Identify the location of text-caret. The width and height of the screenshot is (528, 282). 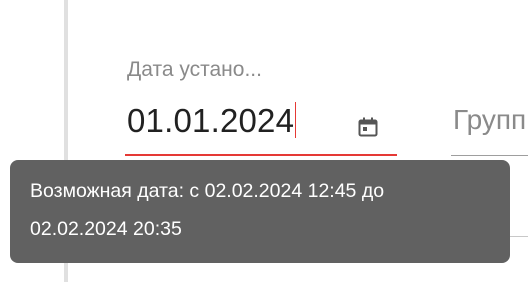
(296, 120).